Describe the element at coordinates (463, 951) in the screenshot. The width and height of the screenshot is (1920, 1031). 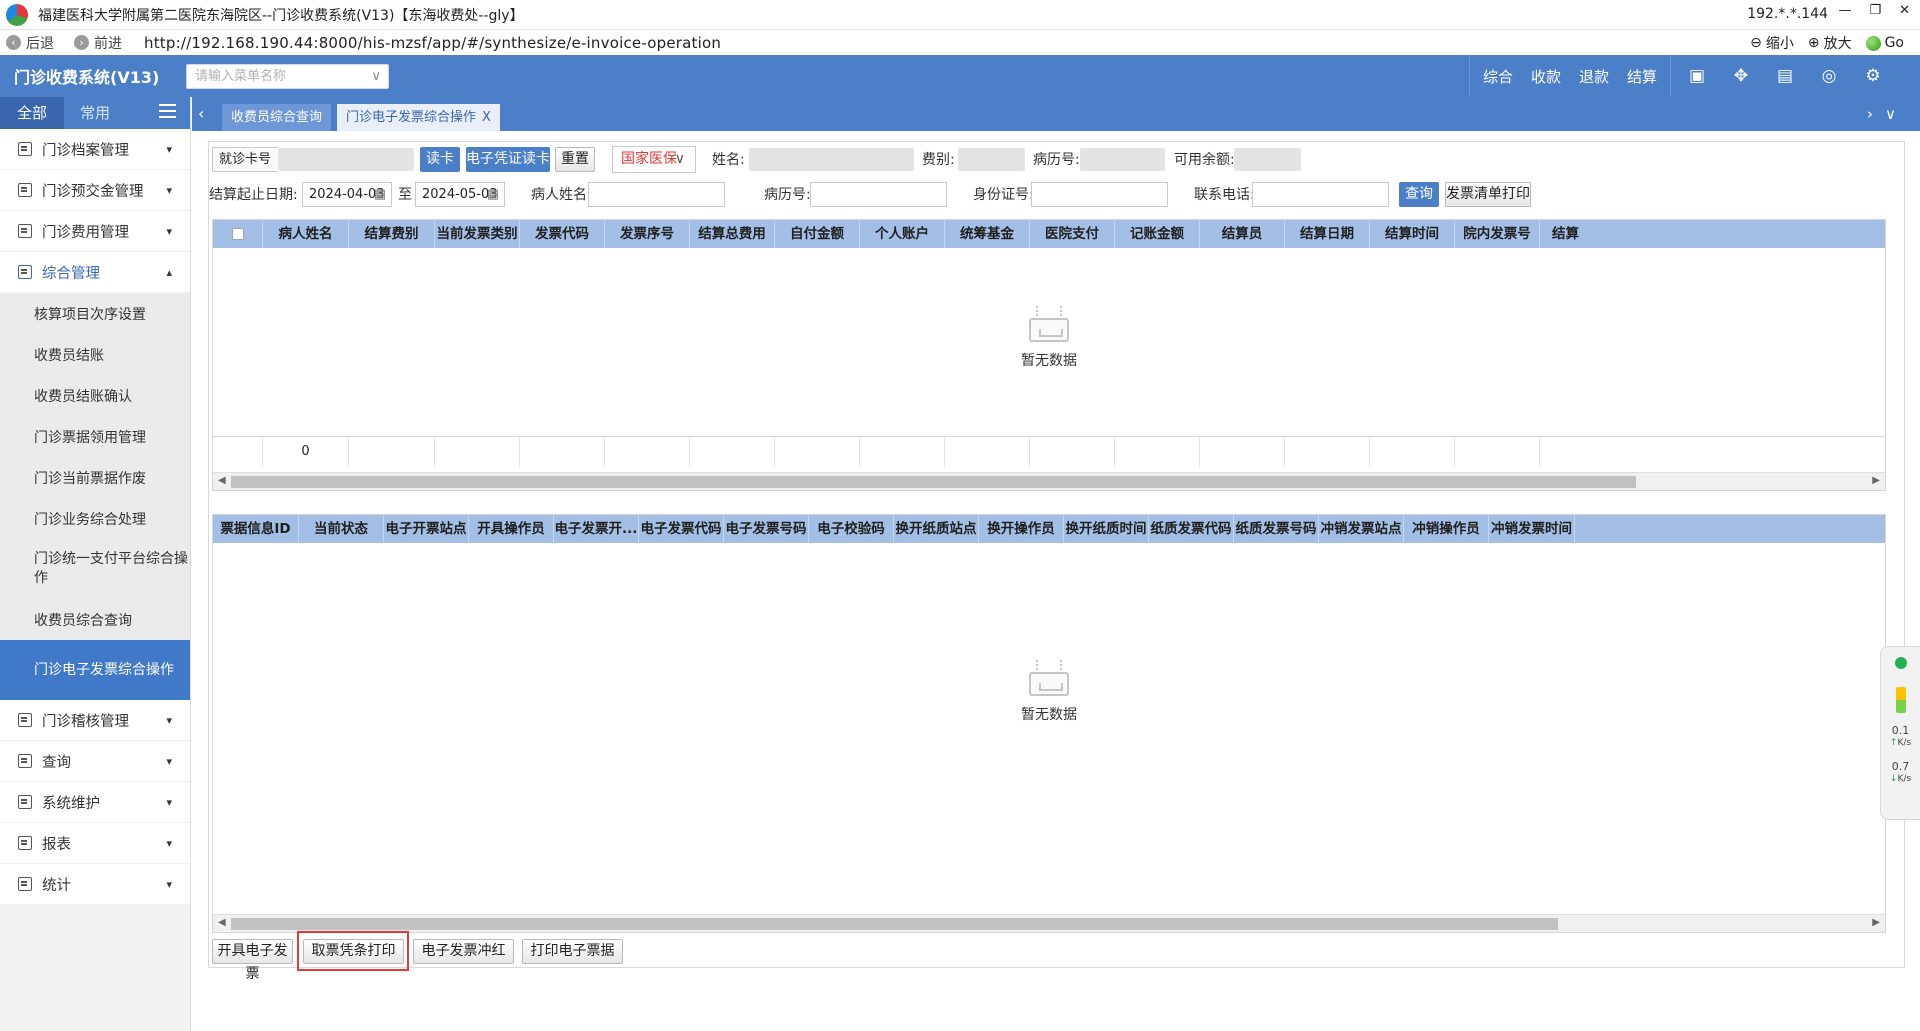
I see `e-invoice-reverse-button: 电子发票冲红` at that location.